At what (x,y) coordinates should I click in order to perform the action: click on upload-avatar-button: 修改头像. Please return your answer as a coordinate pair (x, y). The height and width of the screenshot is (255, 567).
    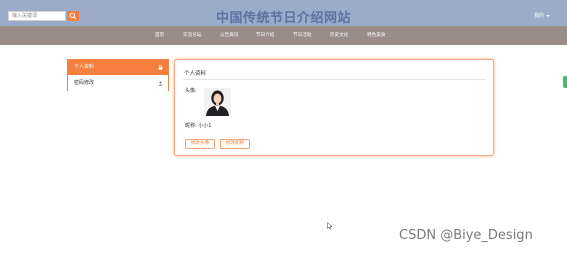
    Looking at the image, I should click on (200, 144).